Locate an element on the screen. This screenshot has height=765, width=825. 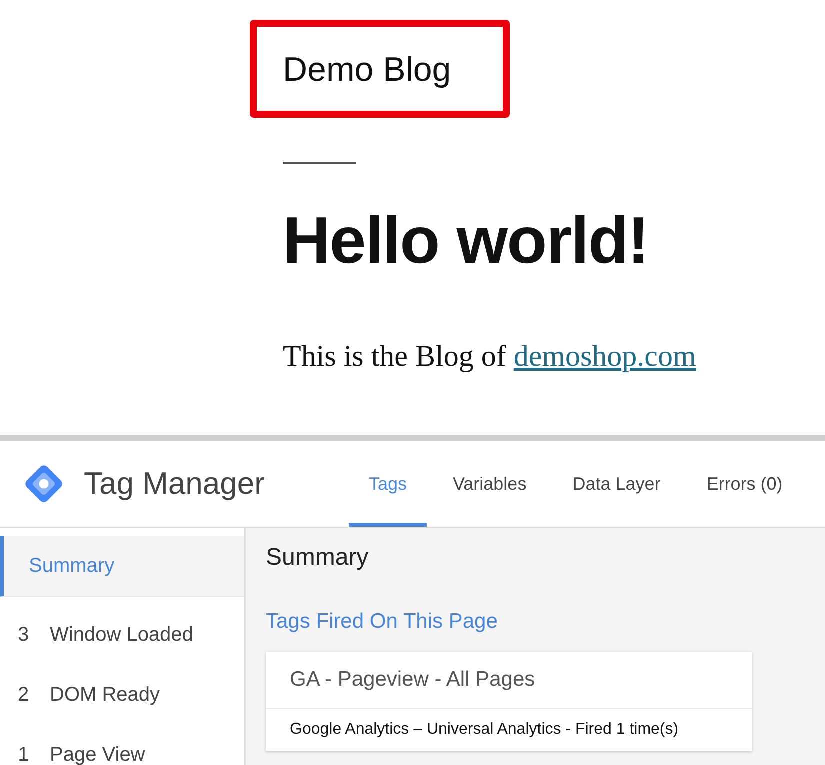
event-label: Summary is located at coordinates (72, 566).